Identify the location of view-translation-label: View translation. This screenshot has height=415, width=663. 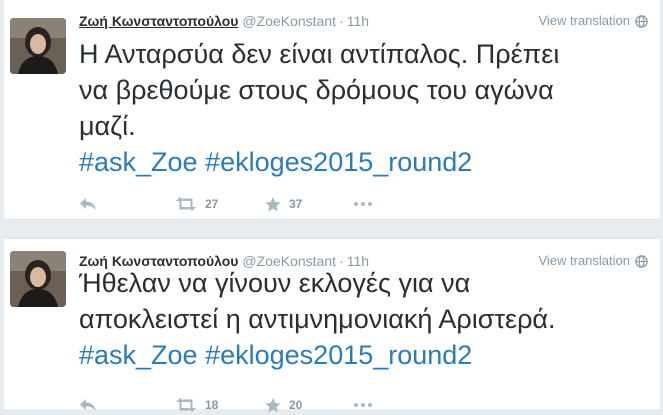
(584, 20).